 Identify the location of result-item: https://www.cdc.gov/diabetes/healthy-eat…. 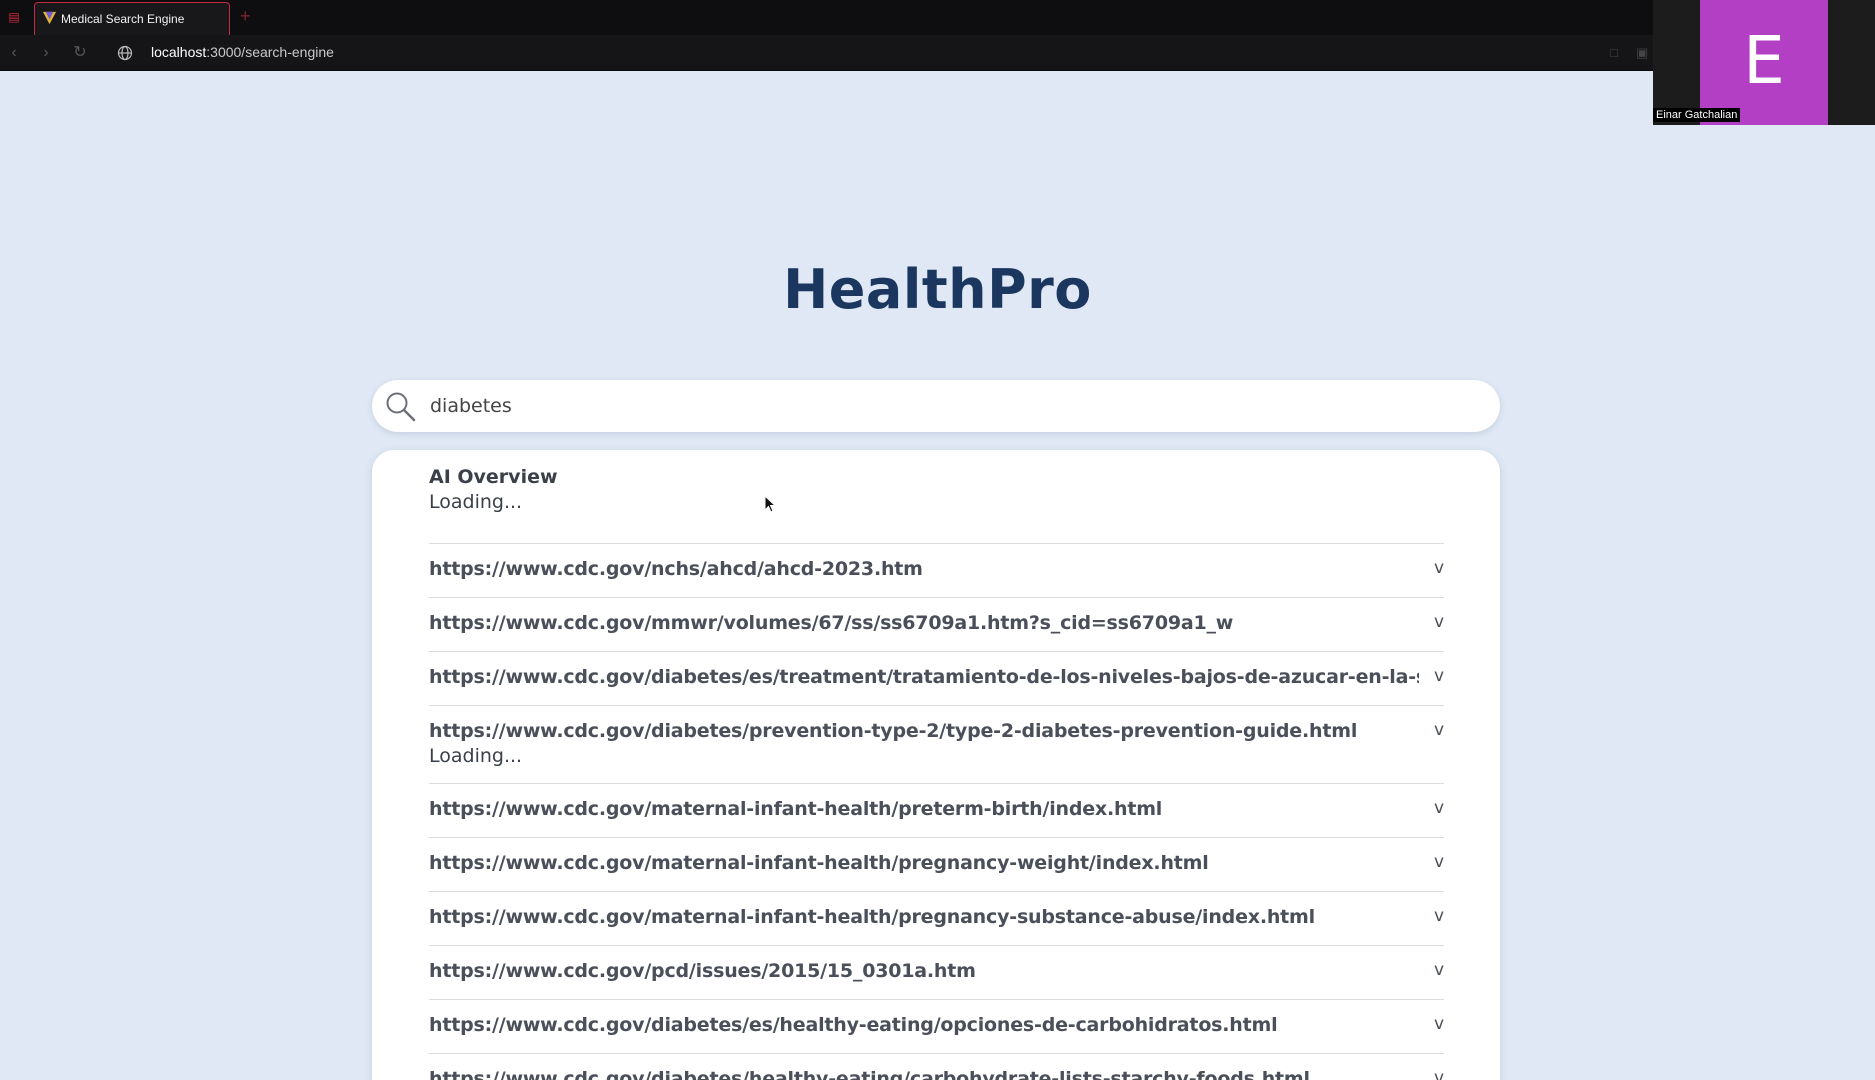
(936, 1067).